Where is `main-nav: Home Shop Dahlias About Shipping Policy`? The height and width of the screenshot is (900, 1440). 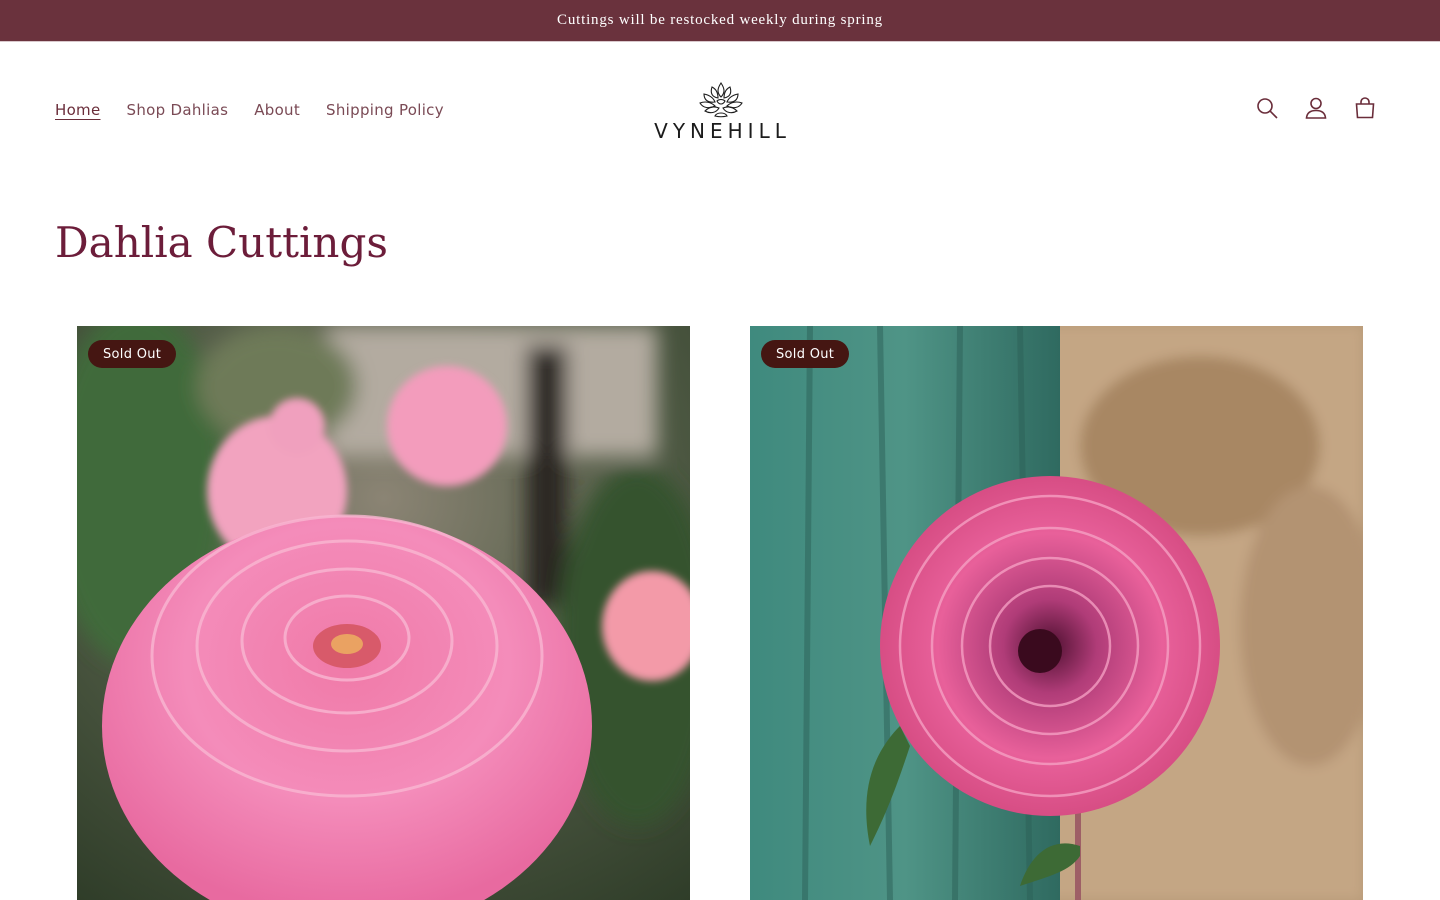
main-nav: Home Shop Dahlias About Shipping Policy is located at coordinates (249, 110).